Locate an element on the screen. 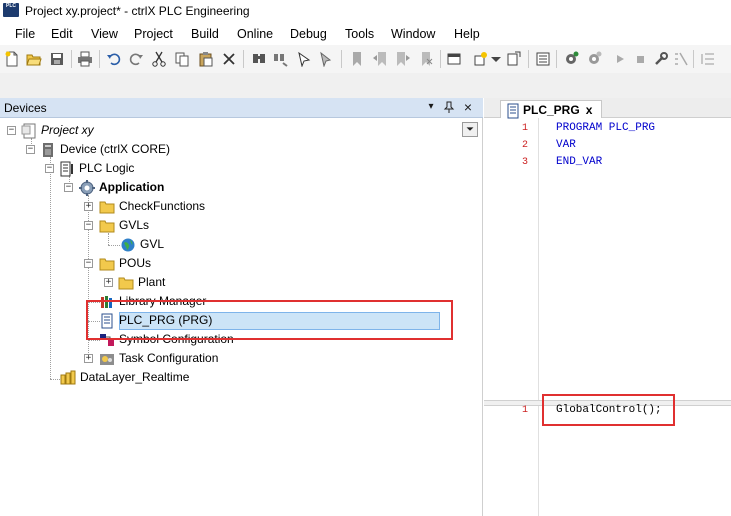  menu-view: View is located at coordinates (104, 34).